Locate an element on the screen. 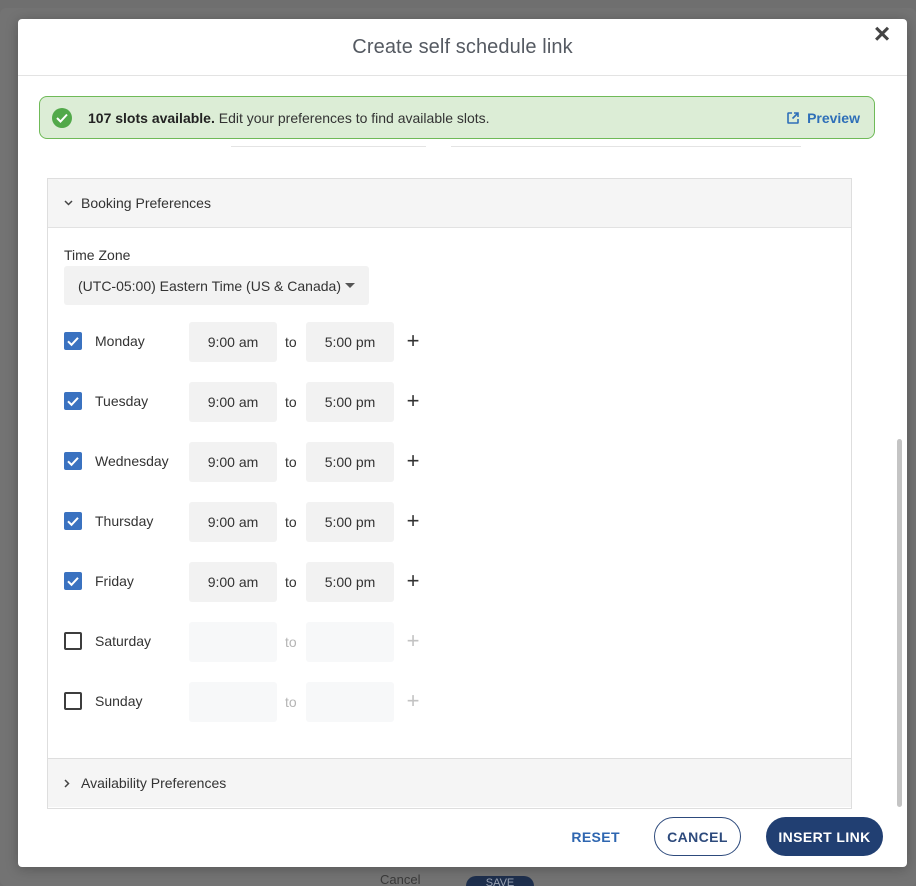  modal-header: Create self schedule link × is located at coordinates (462, 47).